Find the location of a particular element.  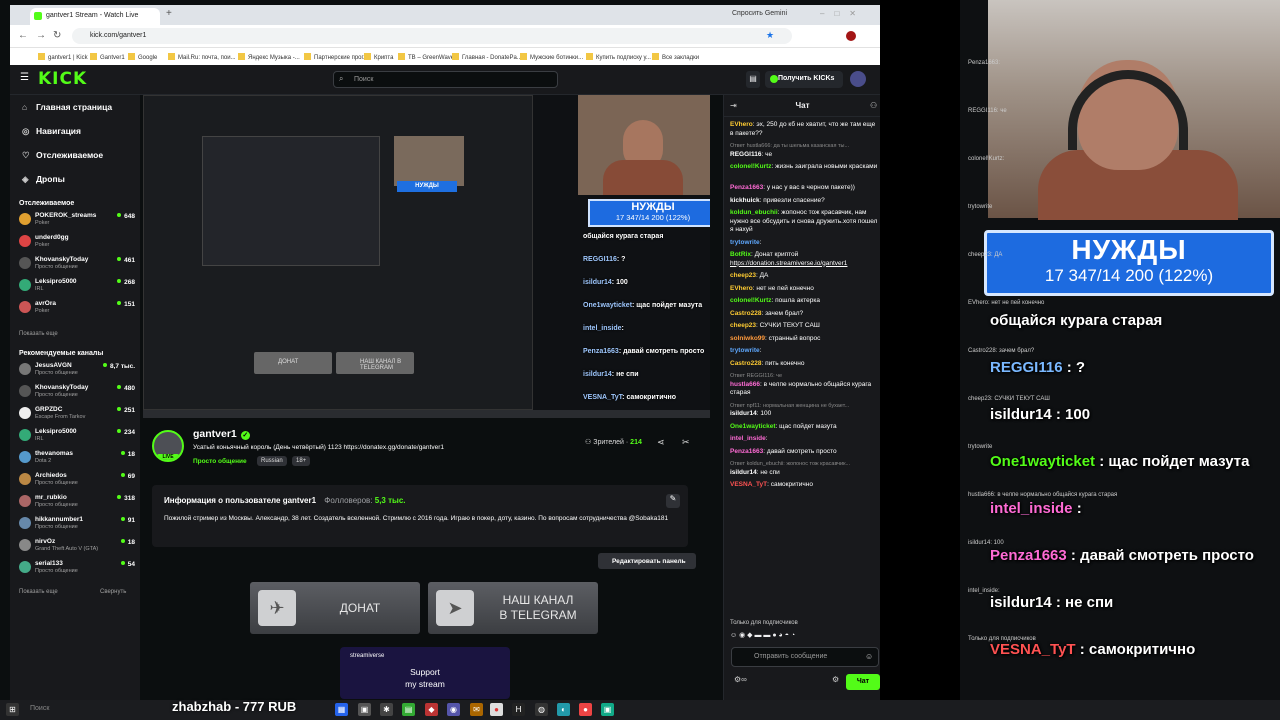

bookmark-item: Google is located at coordinates (142, 57).